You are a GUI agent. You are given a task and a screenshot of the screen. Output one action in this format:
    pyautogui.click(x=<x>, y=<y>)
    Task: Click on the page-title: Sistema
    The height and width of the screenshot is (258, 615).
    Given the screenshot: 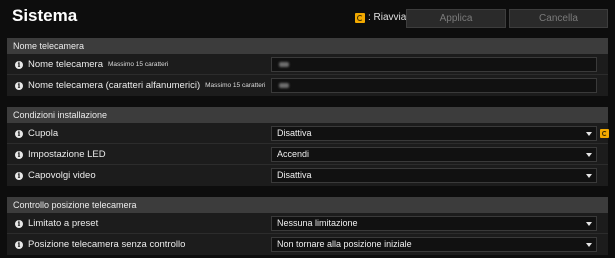 What is the action you would take?
    pyautogui.click(x=45, y=15)
    